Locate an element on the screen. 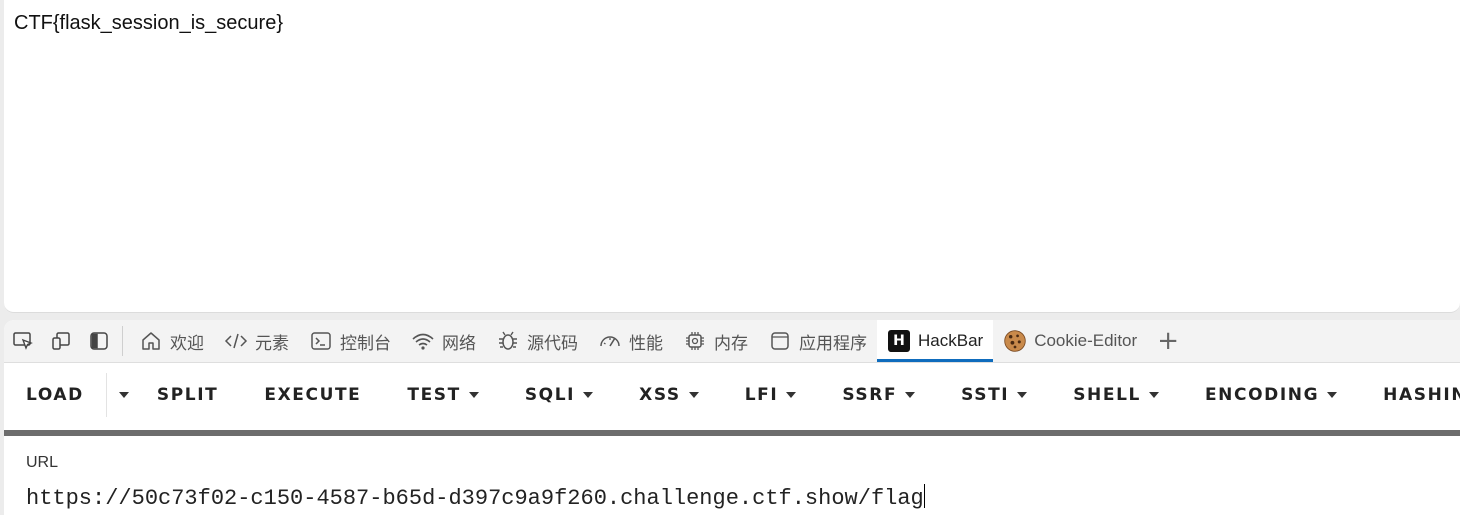 The height and width of the screenshot is (515, 1460). device-emulation-icon is located at coordinates (61, 341).